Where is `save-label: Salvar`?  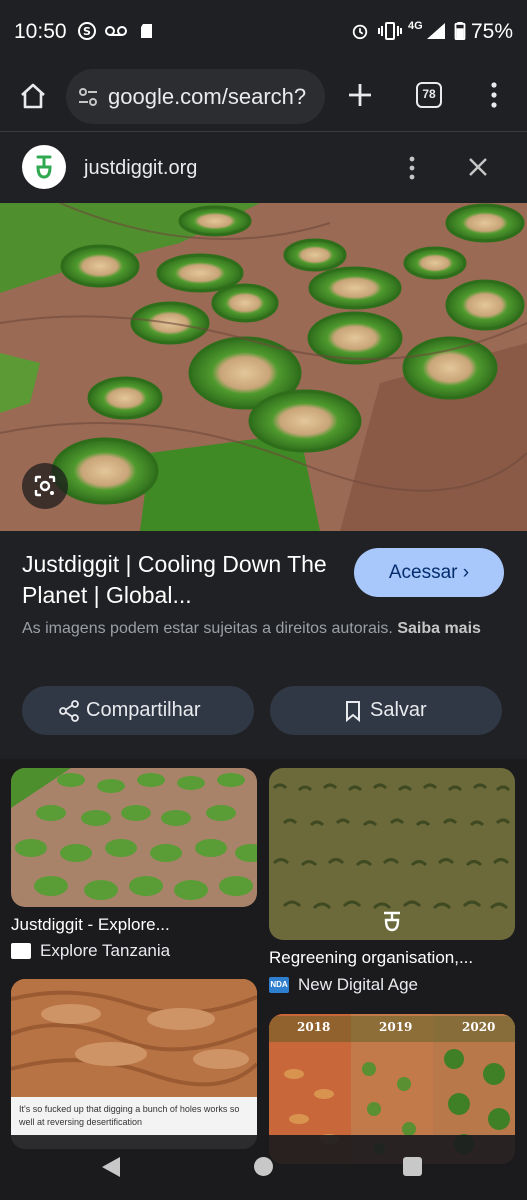
save-label: Salvar is located at coordinates (398, 710).